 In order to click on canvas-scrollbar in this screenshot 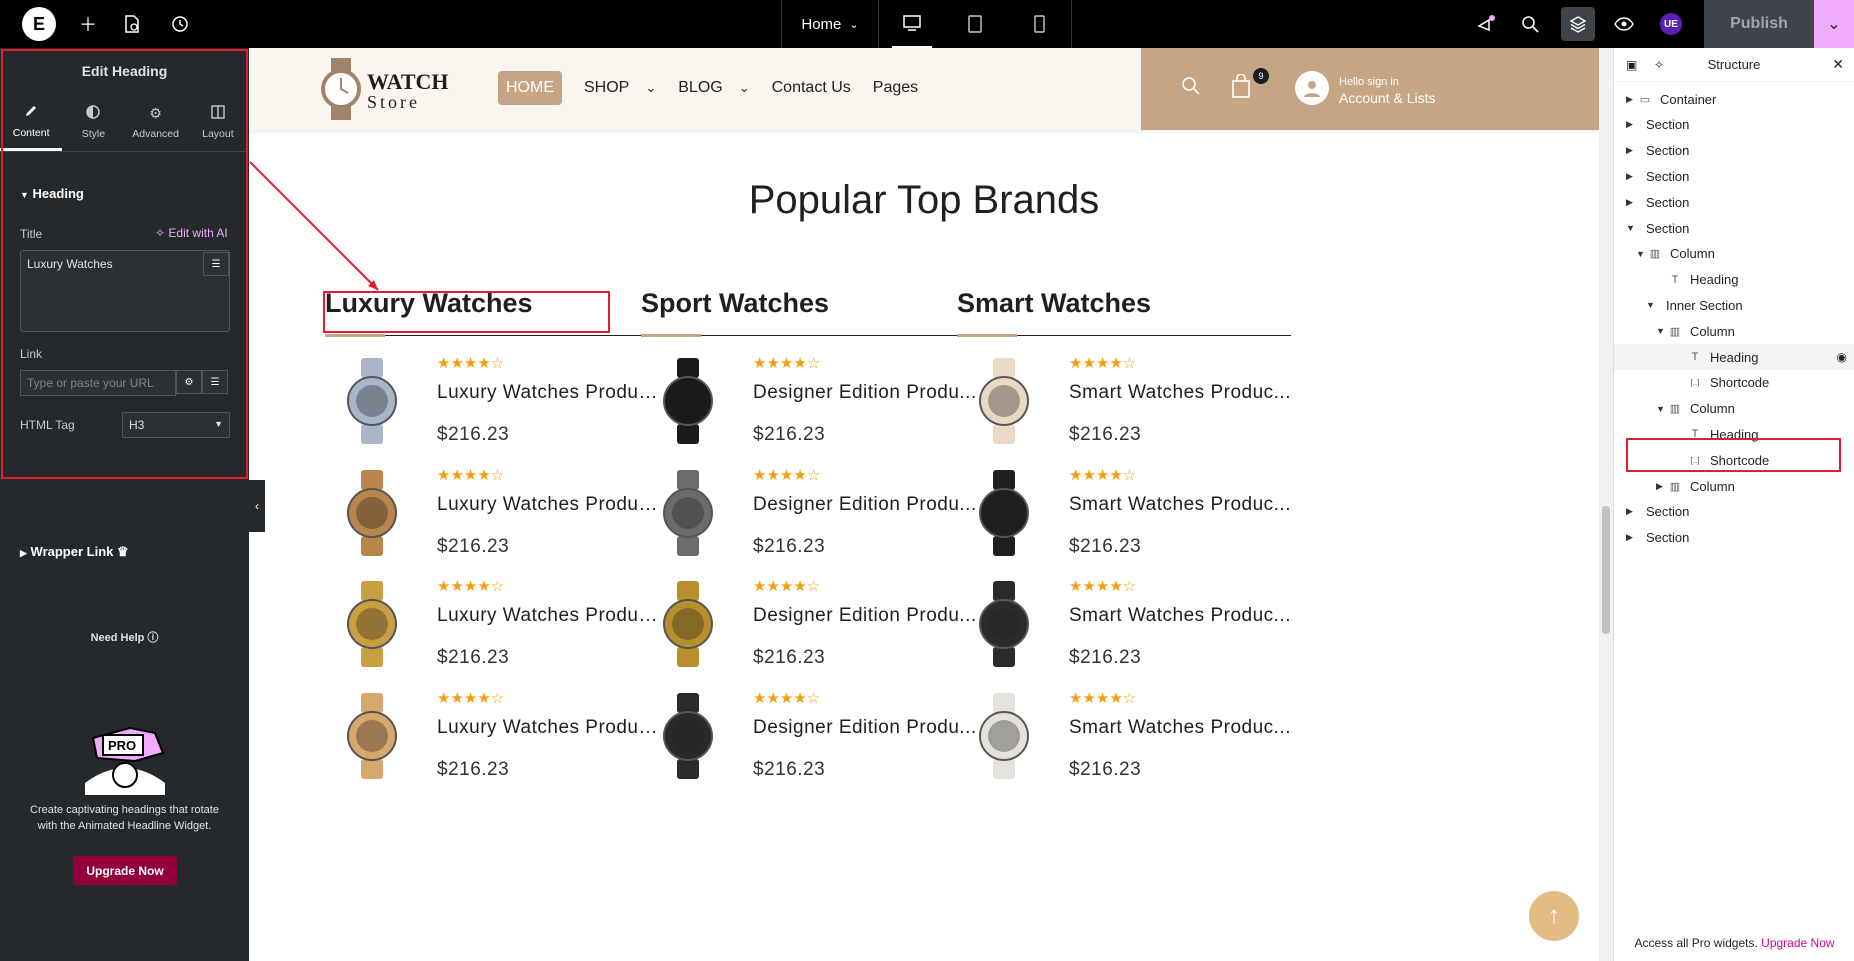, I will do `click(1606, 504)`.